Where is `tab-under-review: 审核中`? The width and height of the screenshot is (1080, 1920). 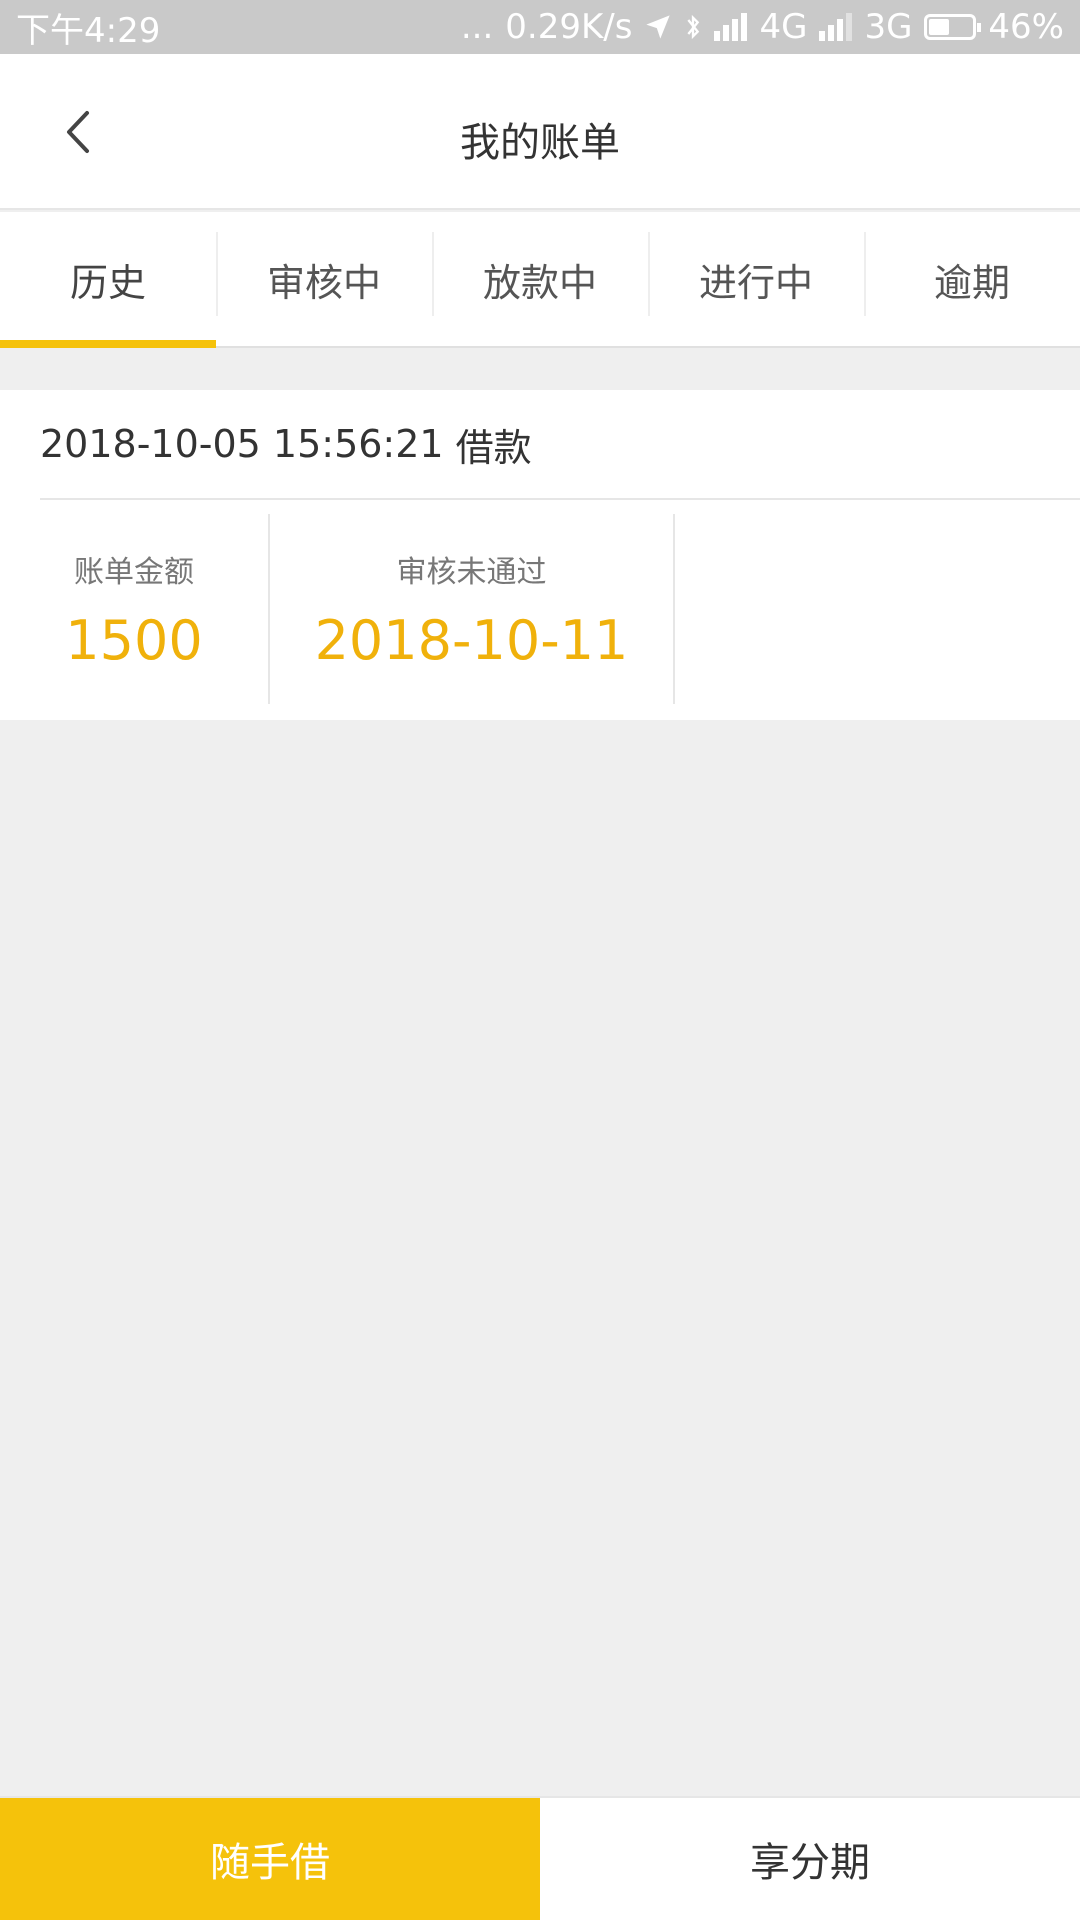 tab-under-review: 审核中 is located at coordinates (324, 279).